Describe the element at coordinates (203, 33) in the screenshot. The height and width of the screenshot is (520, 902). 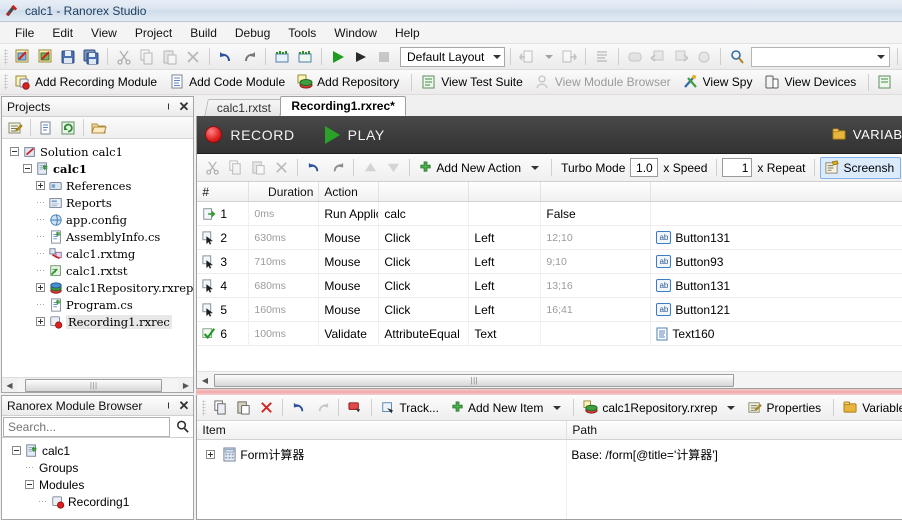
I see `menu-item-build: Build` at that location.